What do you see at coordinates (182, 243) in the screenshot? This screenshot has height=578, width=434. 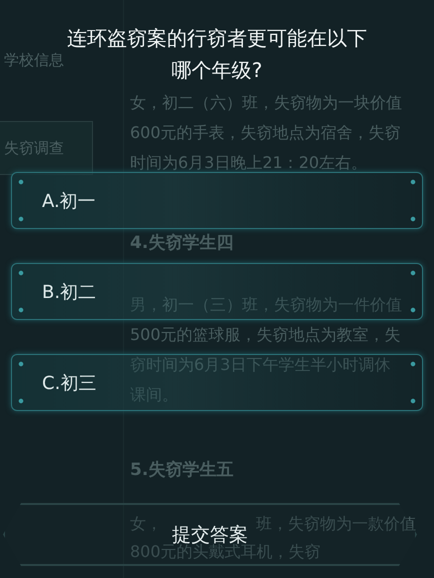 I see `section-heading: 4.失窃学生四` at bounding box center [182, 243].